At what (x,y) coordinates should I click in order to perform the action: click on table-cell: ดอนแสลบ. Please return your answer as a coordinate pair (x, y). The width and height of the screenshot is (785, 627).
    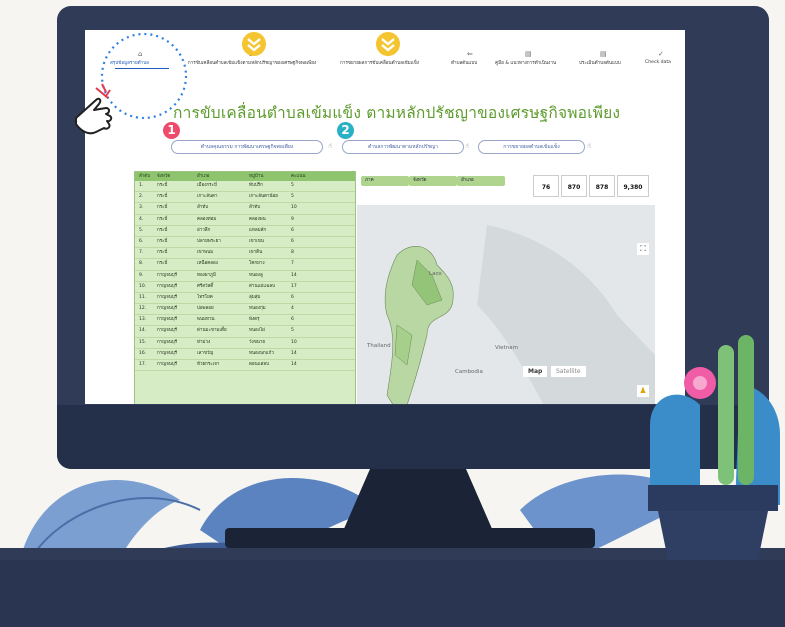
    Looking at the image, I should click on (259, 364).